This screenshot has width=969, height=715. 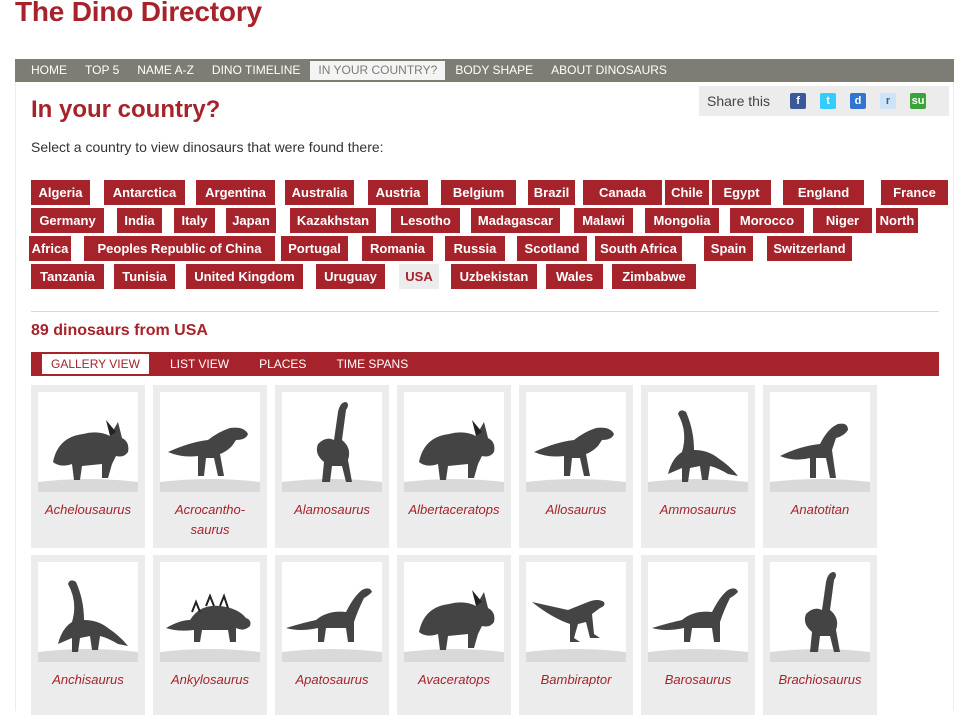 I want to click on country-england: England, so click(x=823, y=192).